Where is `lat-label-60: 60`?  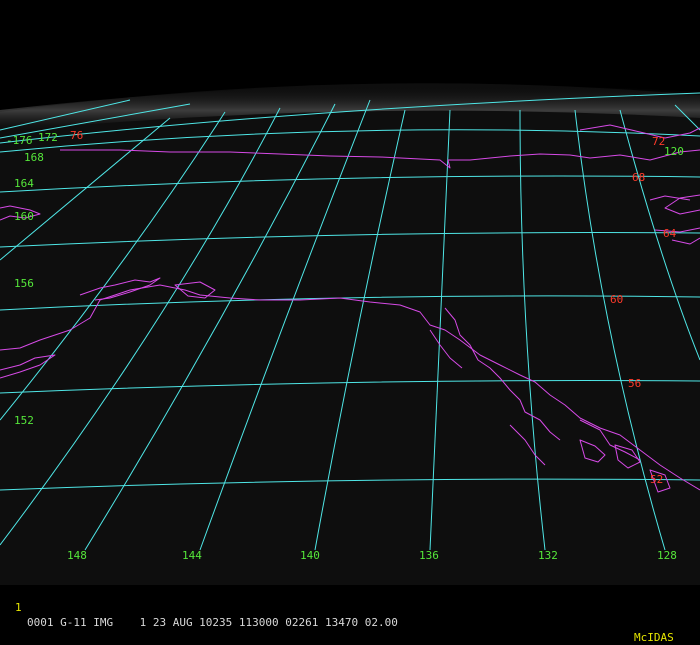 lat-label-60: 60 is located at coordinates (616, 299).